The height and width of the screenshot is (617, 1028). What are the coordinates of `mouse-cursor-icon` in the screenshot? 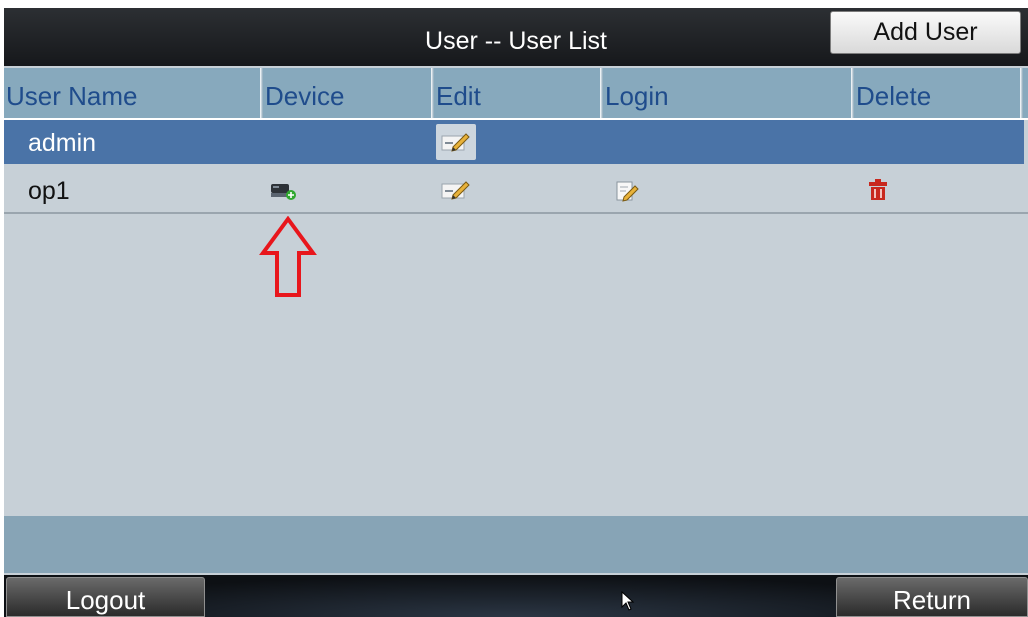 It's located at (628, 601).